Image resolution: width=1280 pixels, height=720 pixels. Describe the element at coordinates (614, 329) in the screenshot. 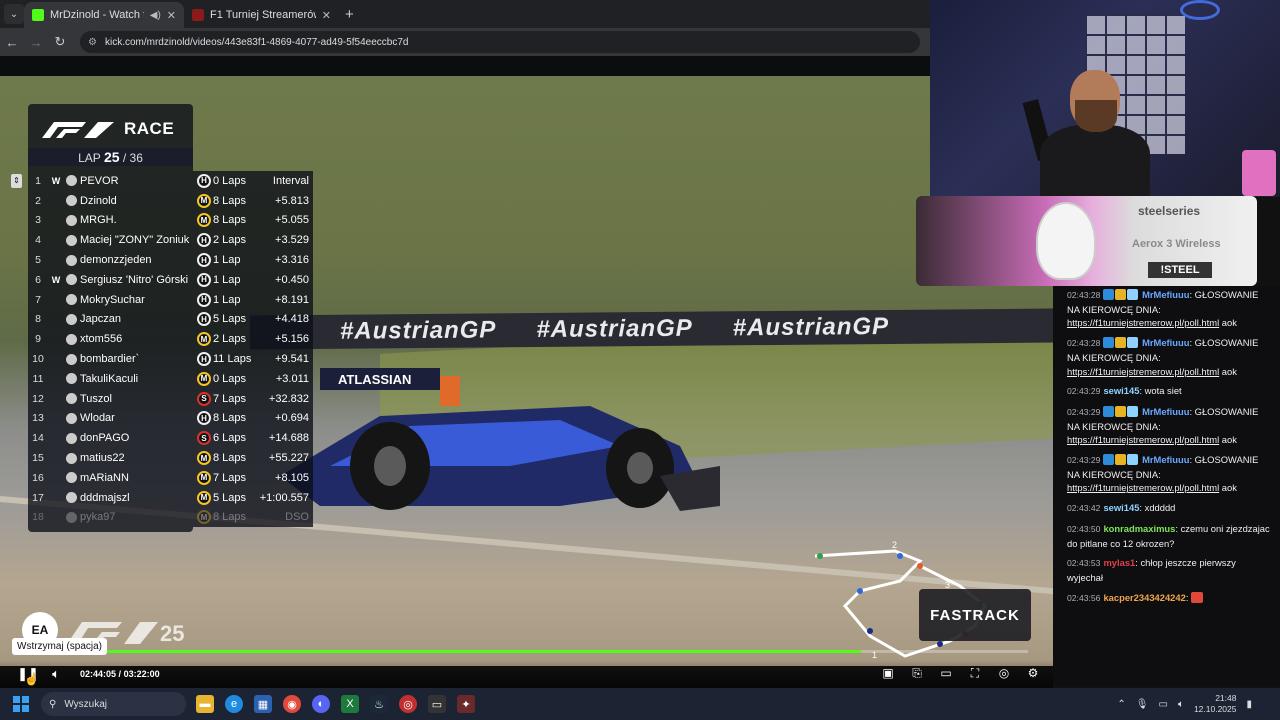

I see `banner-text: #AustrianGP` at that location.